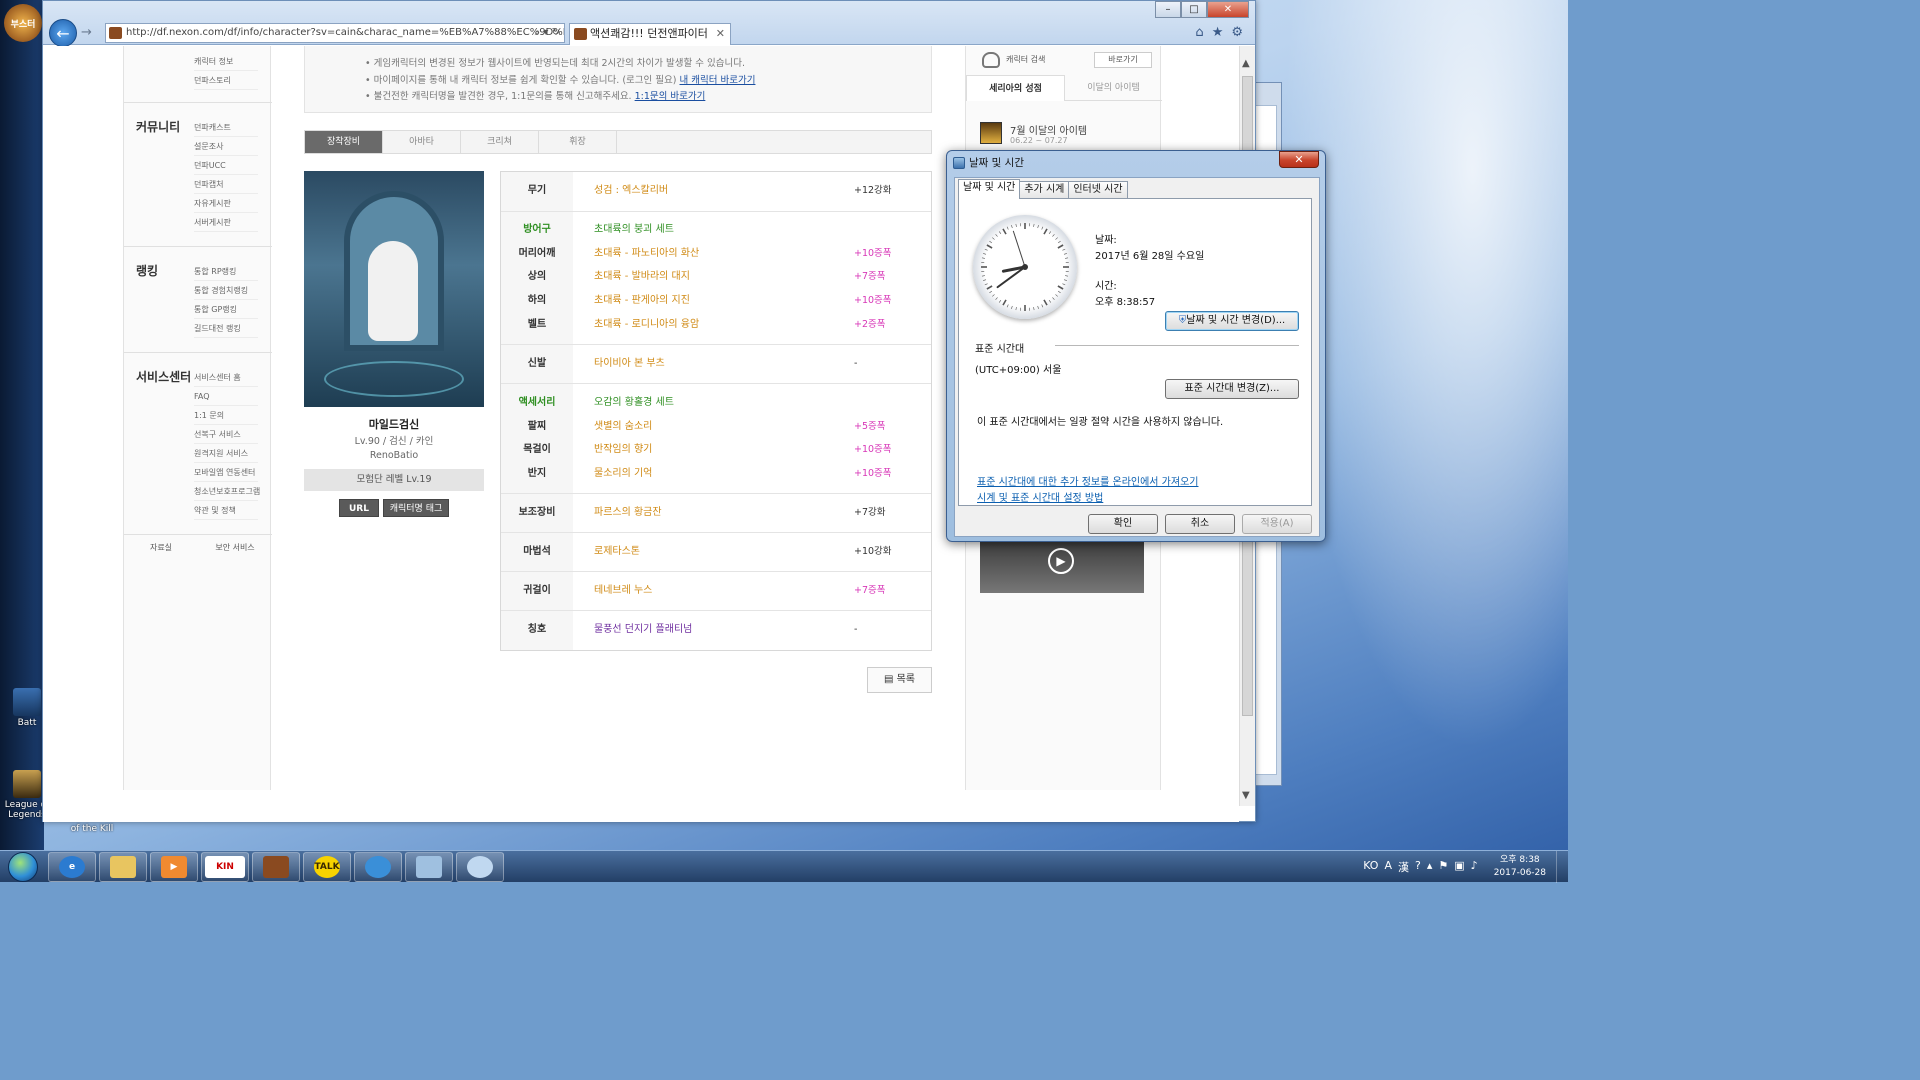 The width and height of the screenshot is (1920, 1080). What do you see at coordinates (226, 396) in the screenshot?
I see `nav-item: FAQ` at bounding box center [226, 396].